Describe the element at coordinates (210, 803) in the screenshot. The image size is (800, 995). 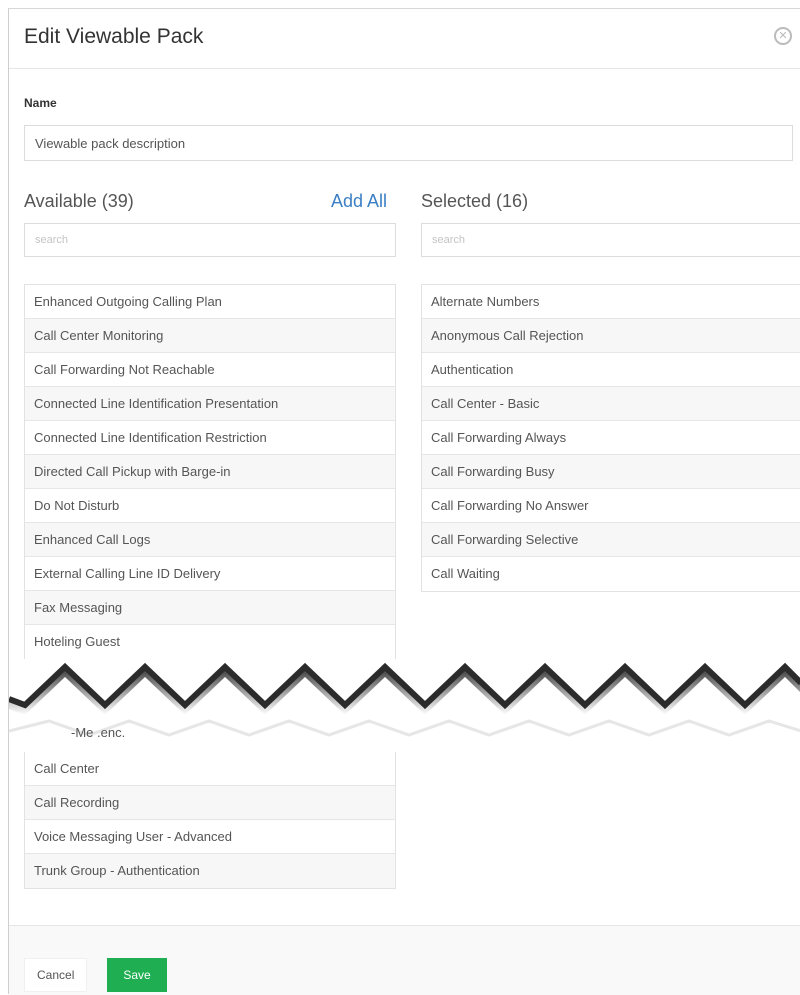
I see `available-item: Call Recording` at that location.